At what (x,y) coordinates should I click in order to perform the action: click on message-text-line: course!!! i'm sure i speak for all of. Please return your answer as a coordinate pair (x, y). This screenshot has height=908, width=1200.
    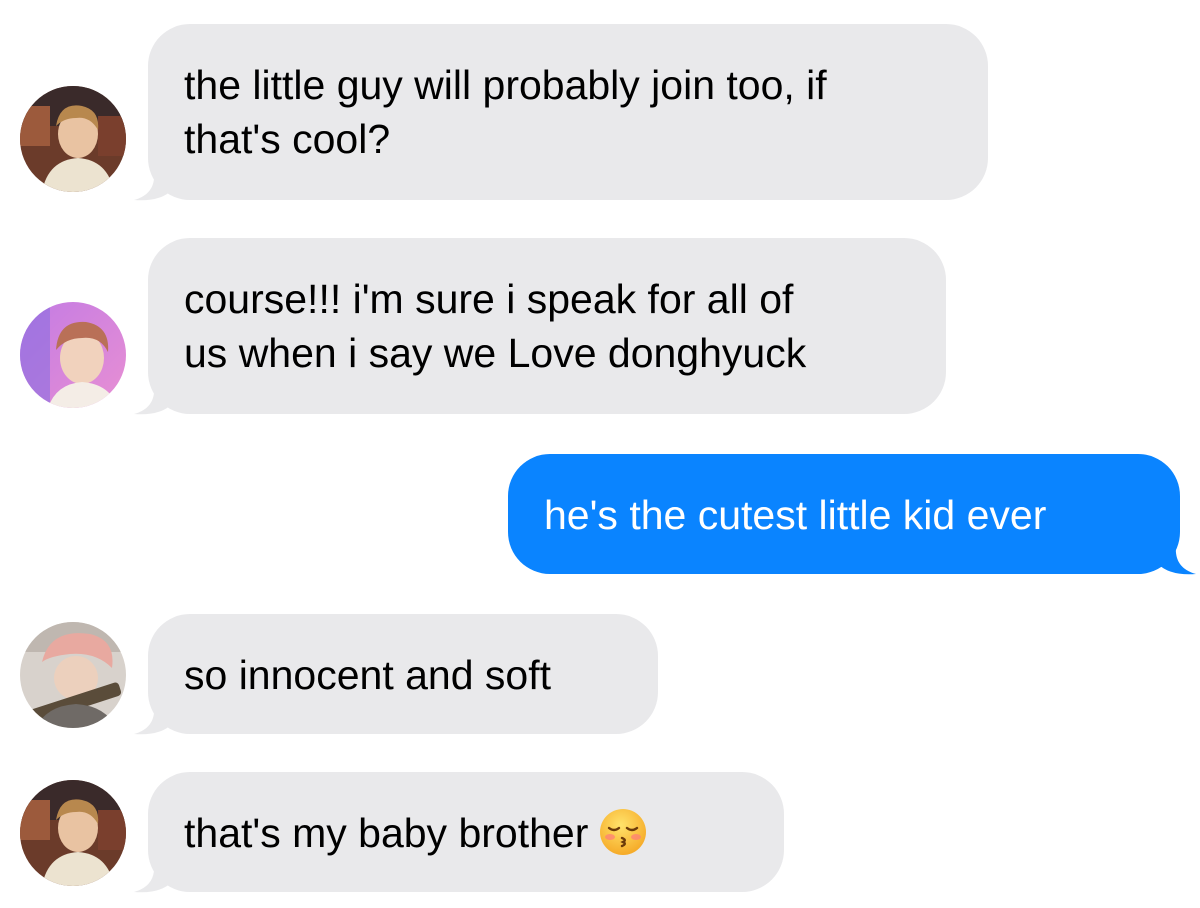
    Looking at the image, I should click on (489, 299).